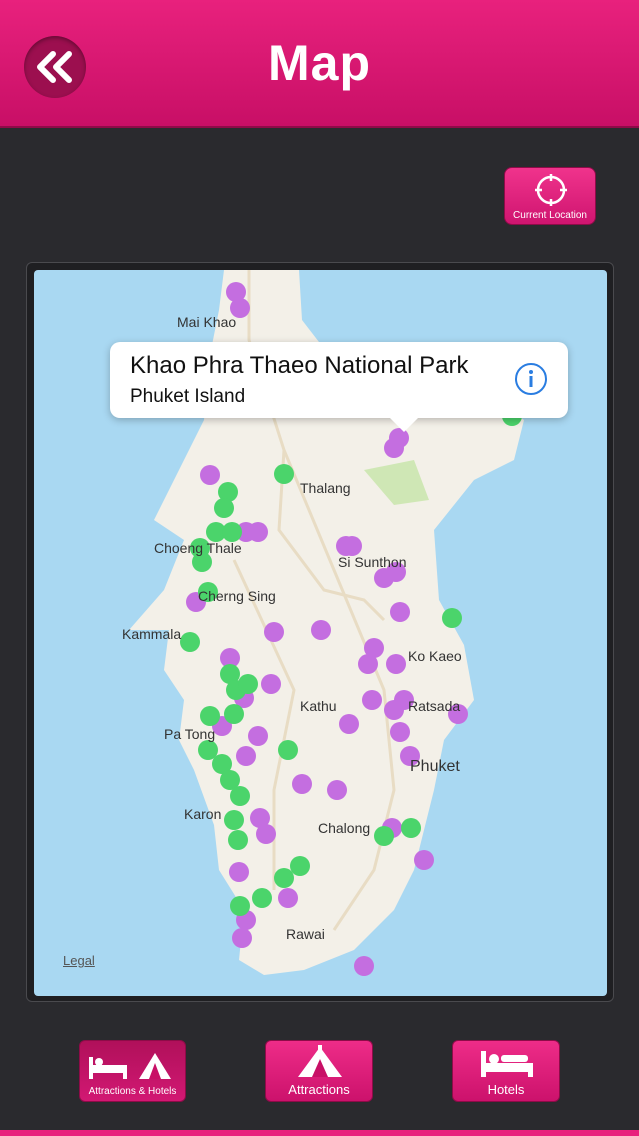 This screenshot has width=639, height=1136. What do you see at coordinates (506, 1089) in the screenshot?
I see `tab-label: Hotels` at bounding box center [506, 1089].